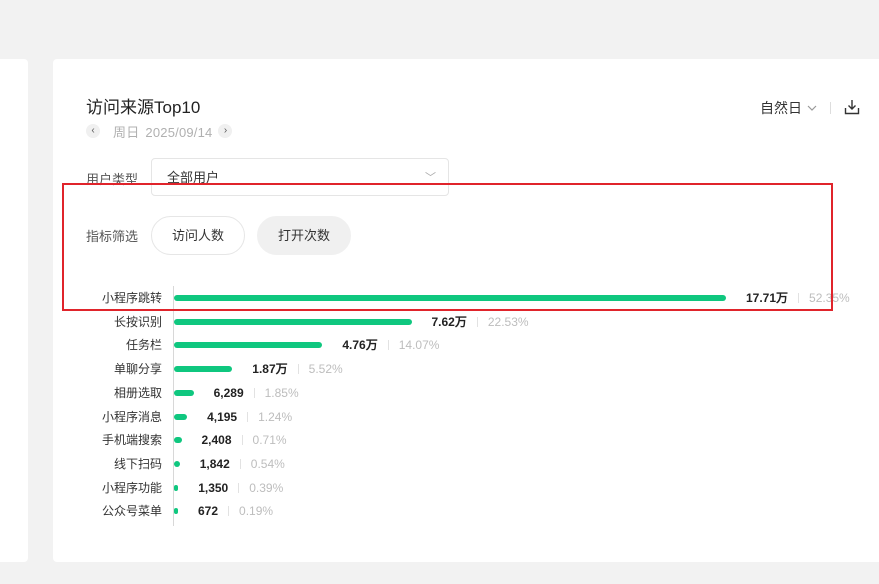  I want to click on chart-row: 长按识别 7.62万 22.53%, so click(439, 322).